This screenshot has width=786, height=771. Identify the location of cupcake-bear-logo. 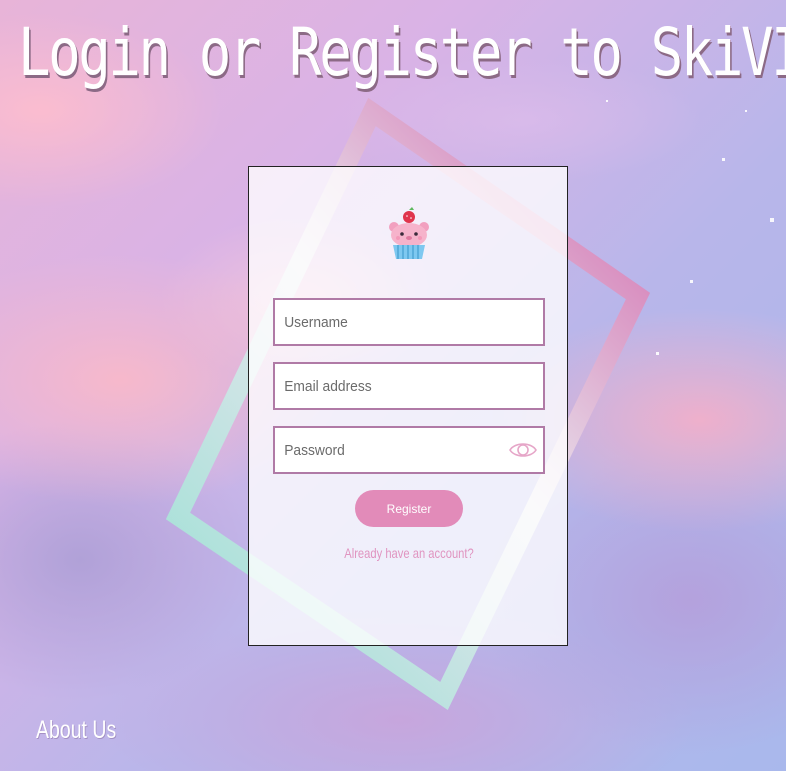
(409, 233).